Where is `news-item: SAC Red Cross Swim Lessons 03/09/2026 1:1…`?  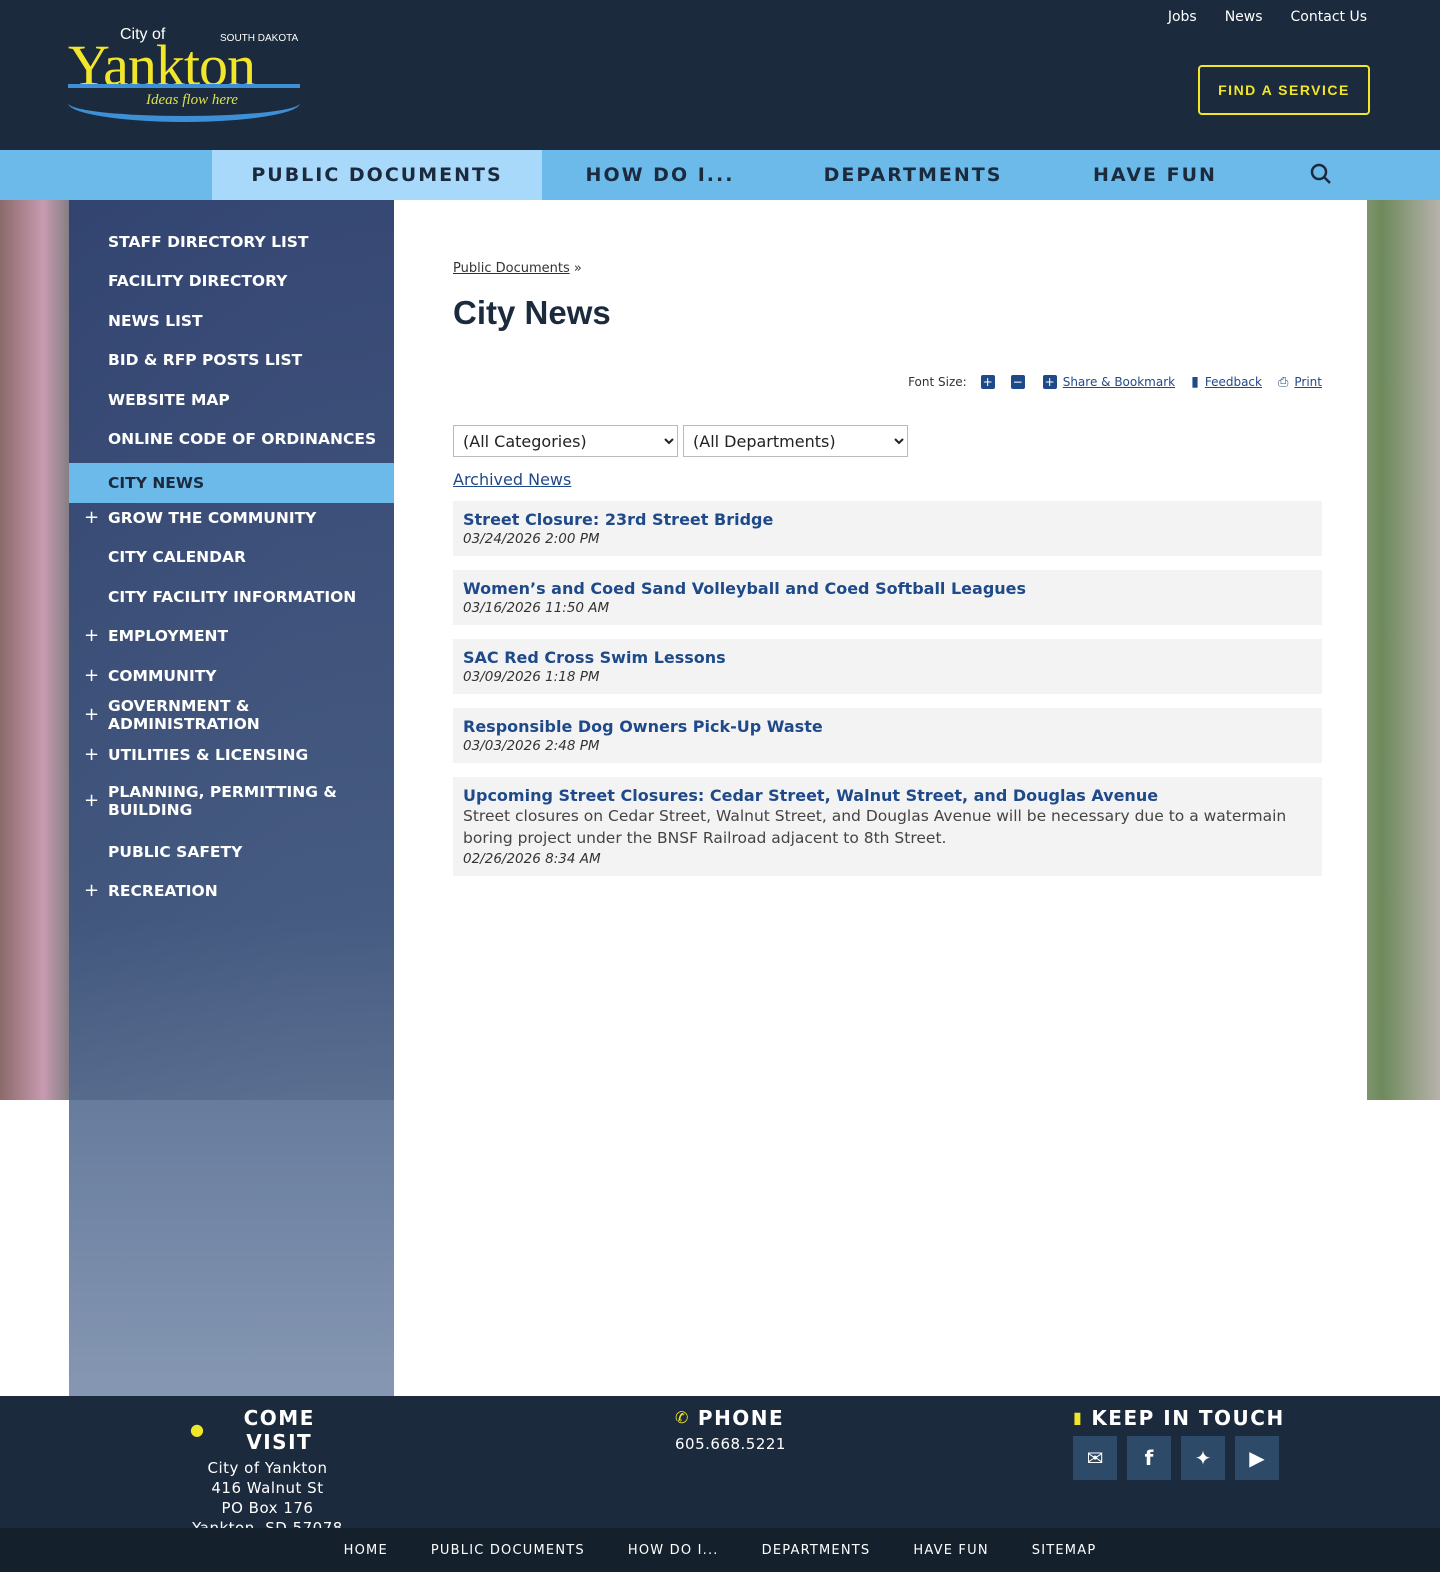
news-item: SAC Red Cross Swim Lessons 03/09/2026 1:1… is located at coordinates (887, 666).